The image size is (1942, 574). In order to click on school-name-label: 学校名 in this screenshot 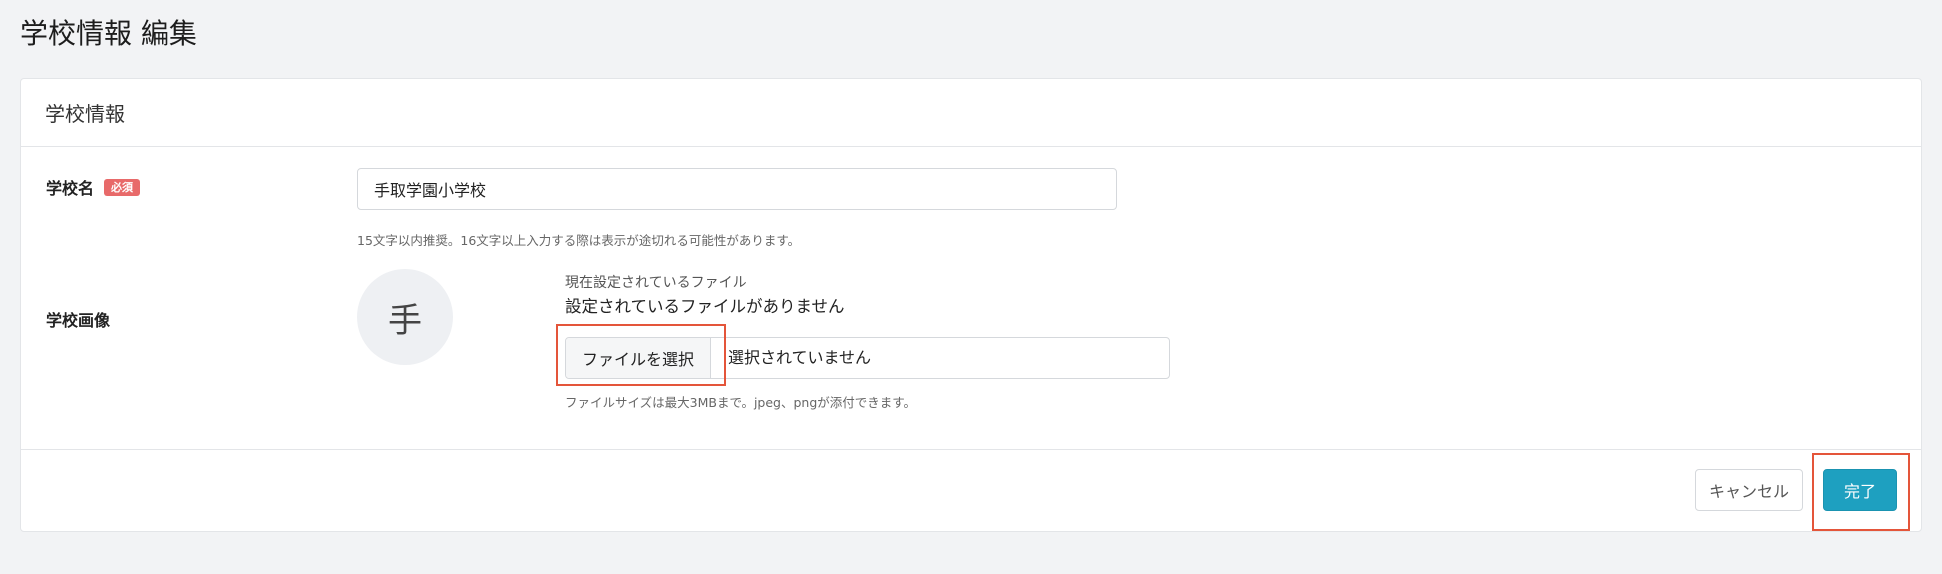, I will do `click(70, 188)`.